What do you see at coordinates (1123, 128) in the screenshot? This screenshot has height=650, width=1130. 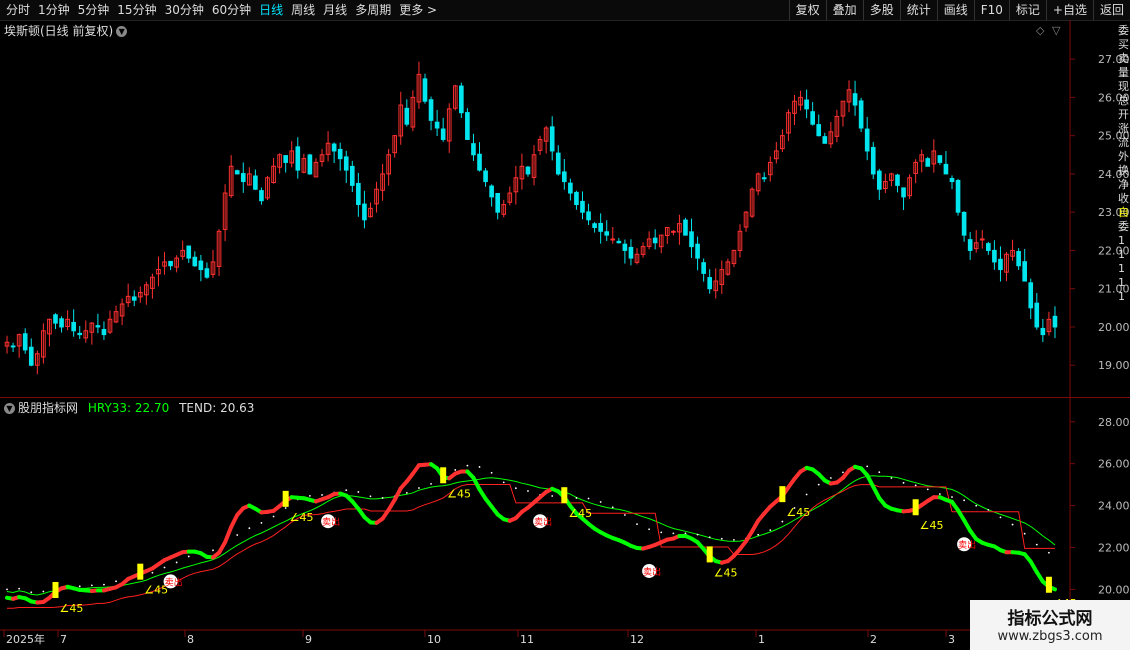 I see `side-char: 涨` at bounding box center [1123, 128].